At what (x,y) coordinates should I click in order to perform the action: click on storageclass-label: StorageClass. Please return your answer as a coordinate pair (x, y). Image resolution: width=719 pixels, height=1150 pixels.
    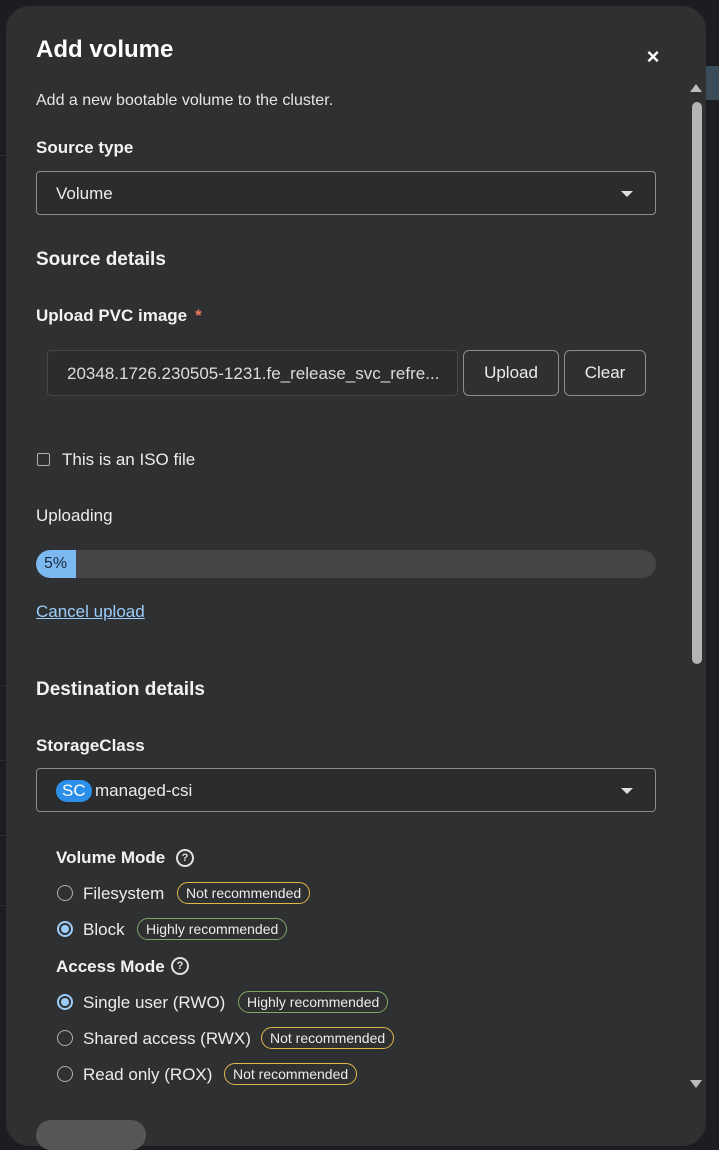
    Looking at the image, I should click on (90, 745).